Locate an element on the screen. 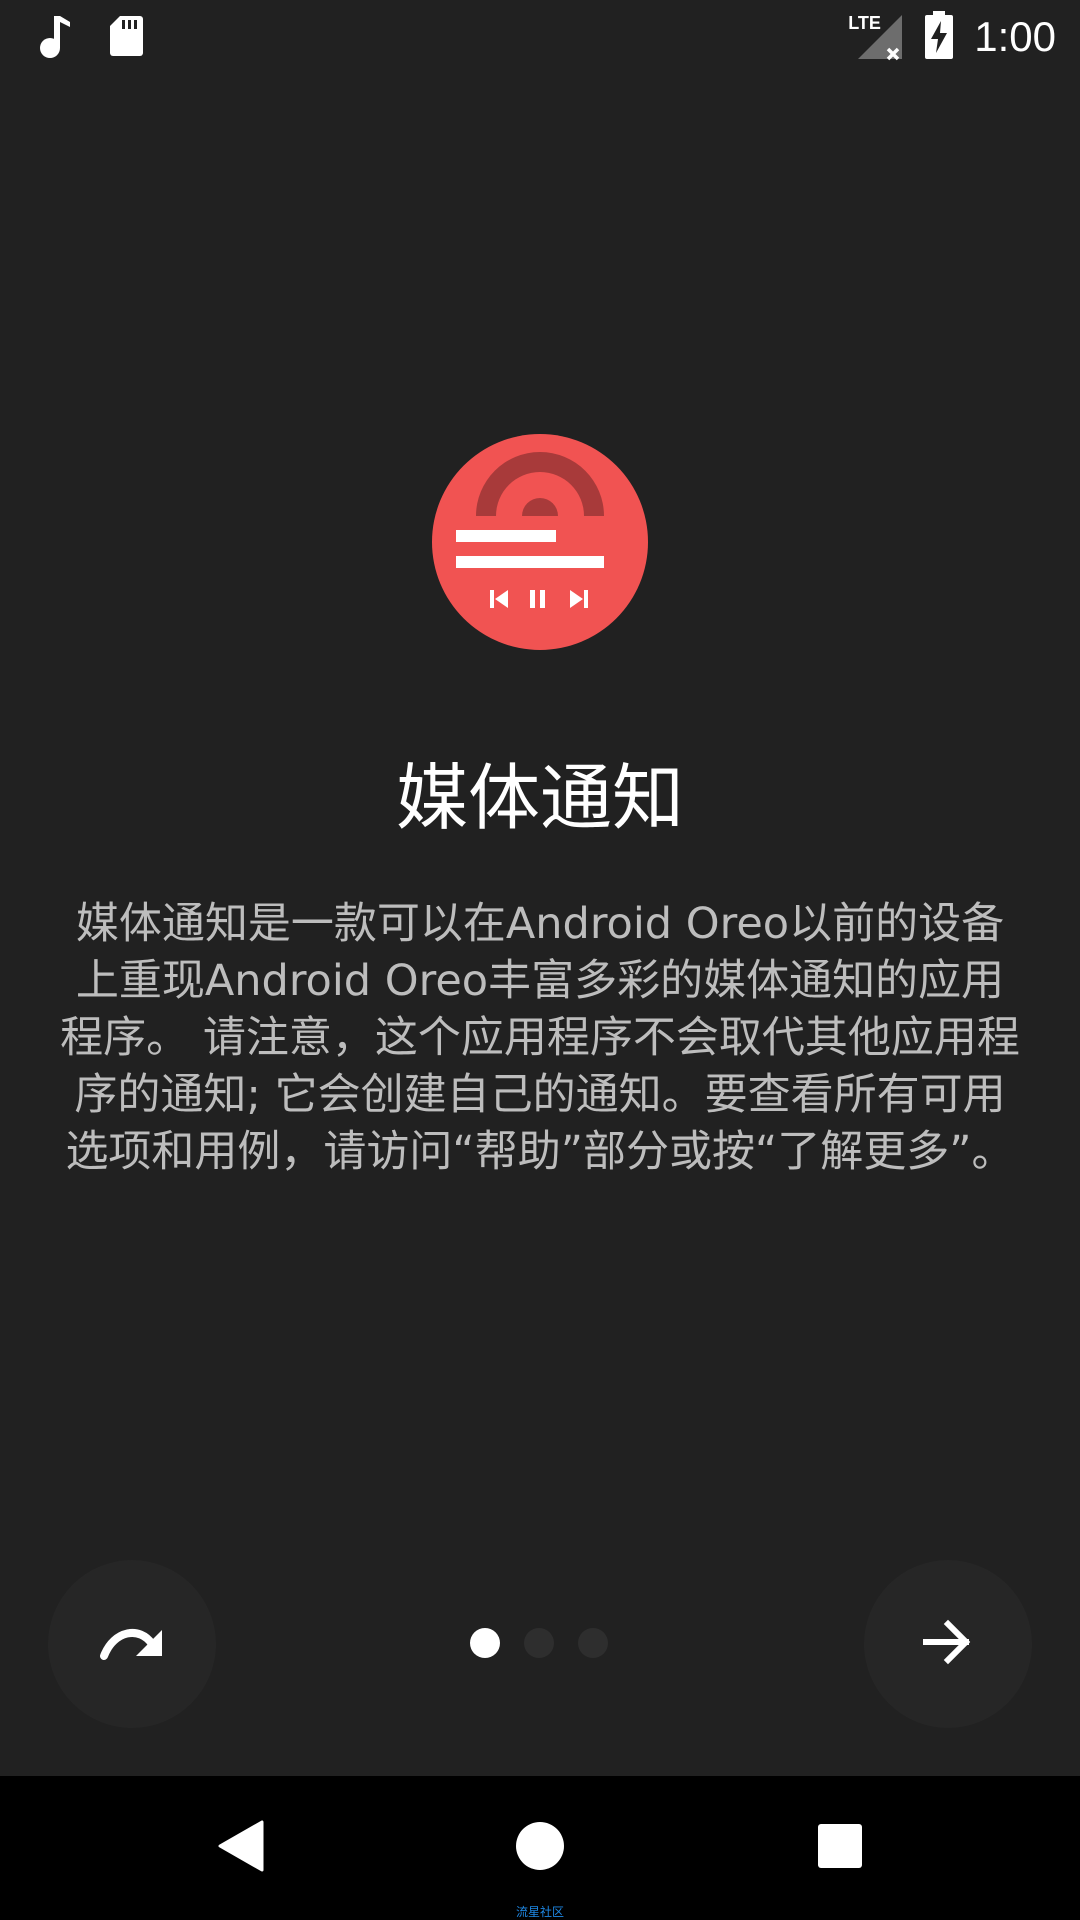  navigation-bar is located at coordinates (540, 1848).